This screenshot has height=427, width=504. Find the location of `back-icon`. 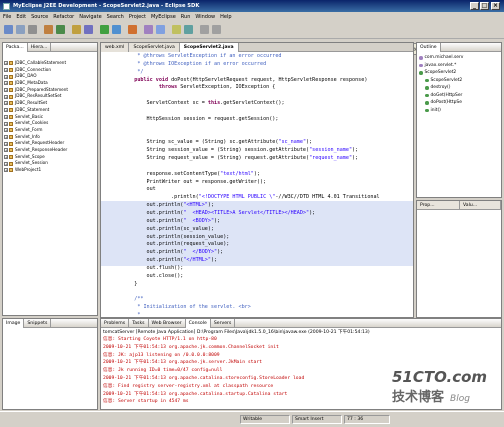

back-icon is located at coordinates (204, 29).